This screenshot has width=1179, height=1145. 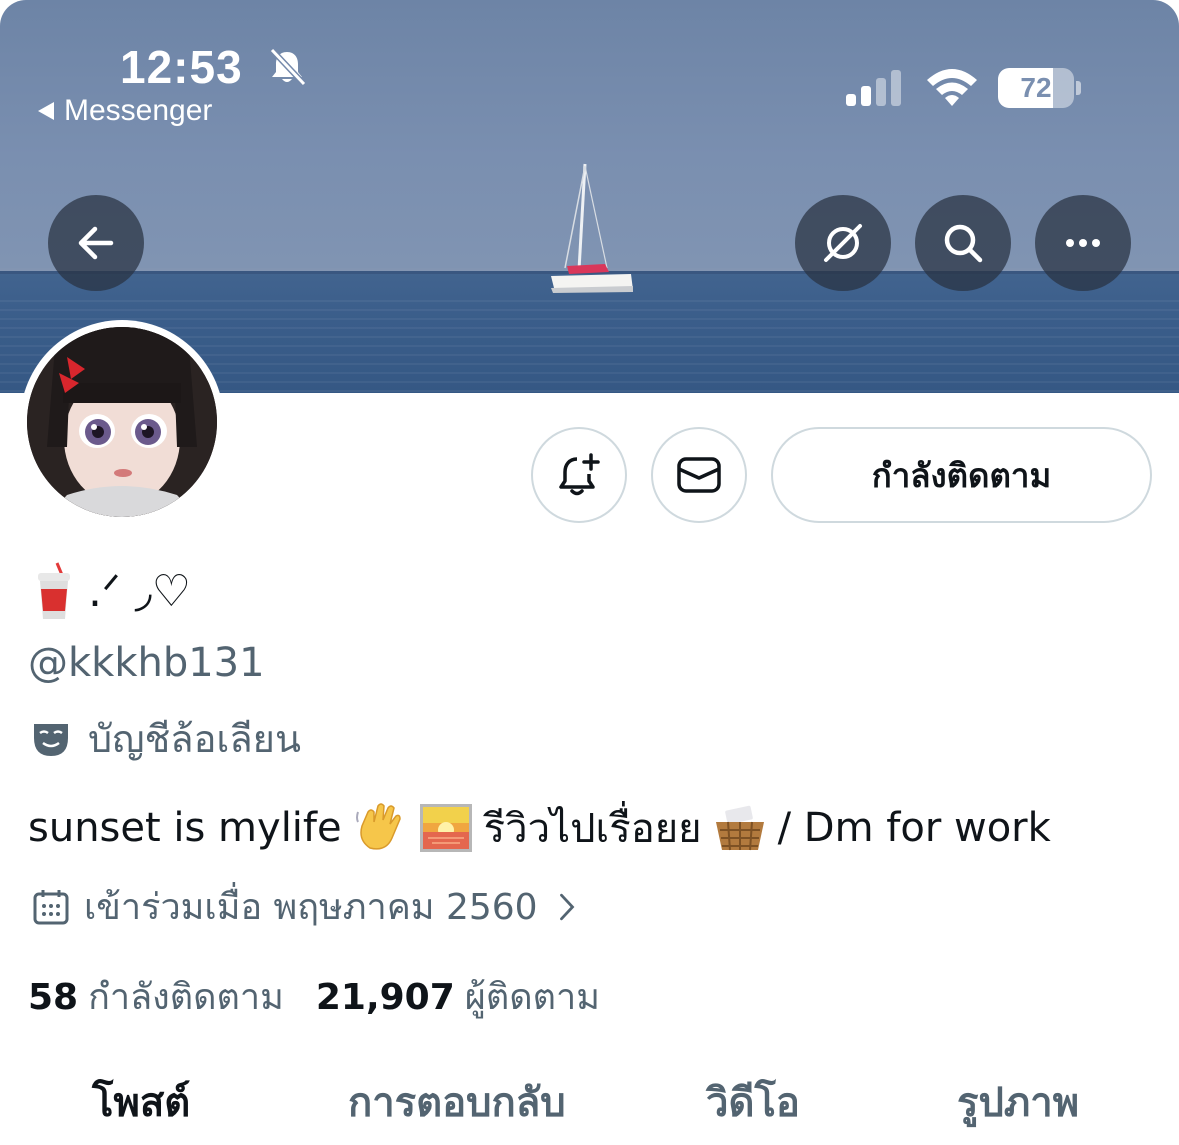 I want to click on followers-count: 21,907, so click(x=385, y=997).